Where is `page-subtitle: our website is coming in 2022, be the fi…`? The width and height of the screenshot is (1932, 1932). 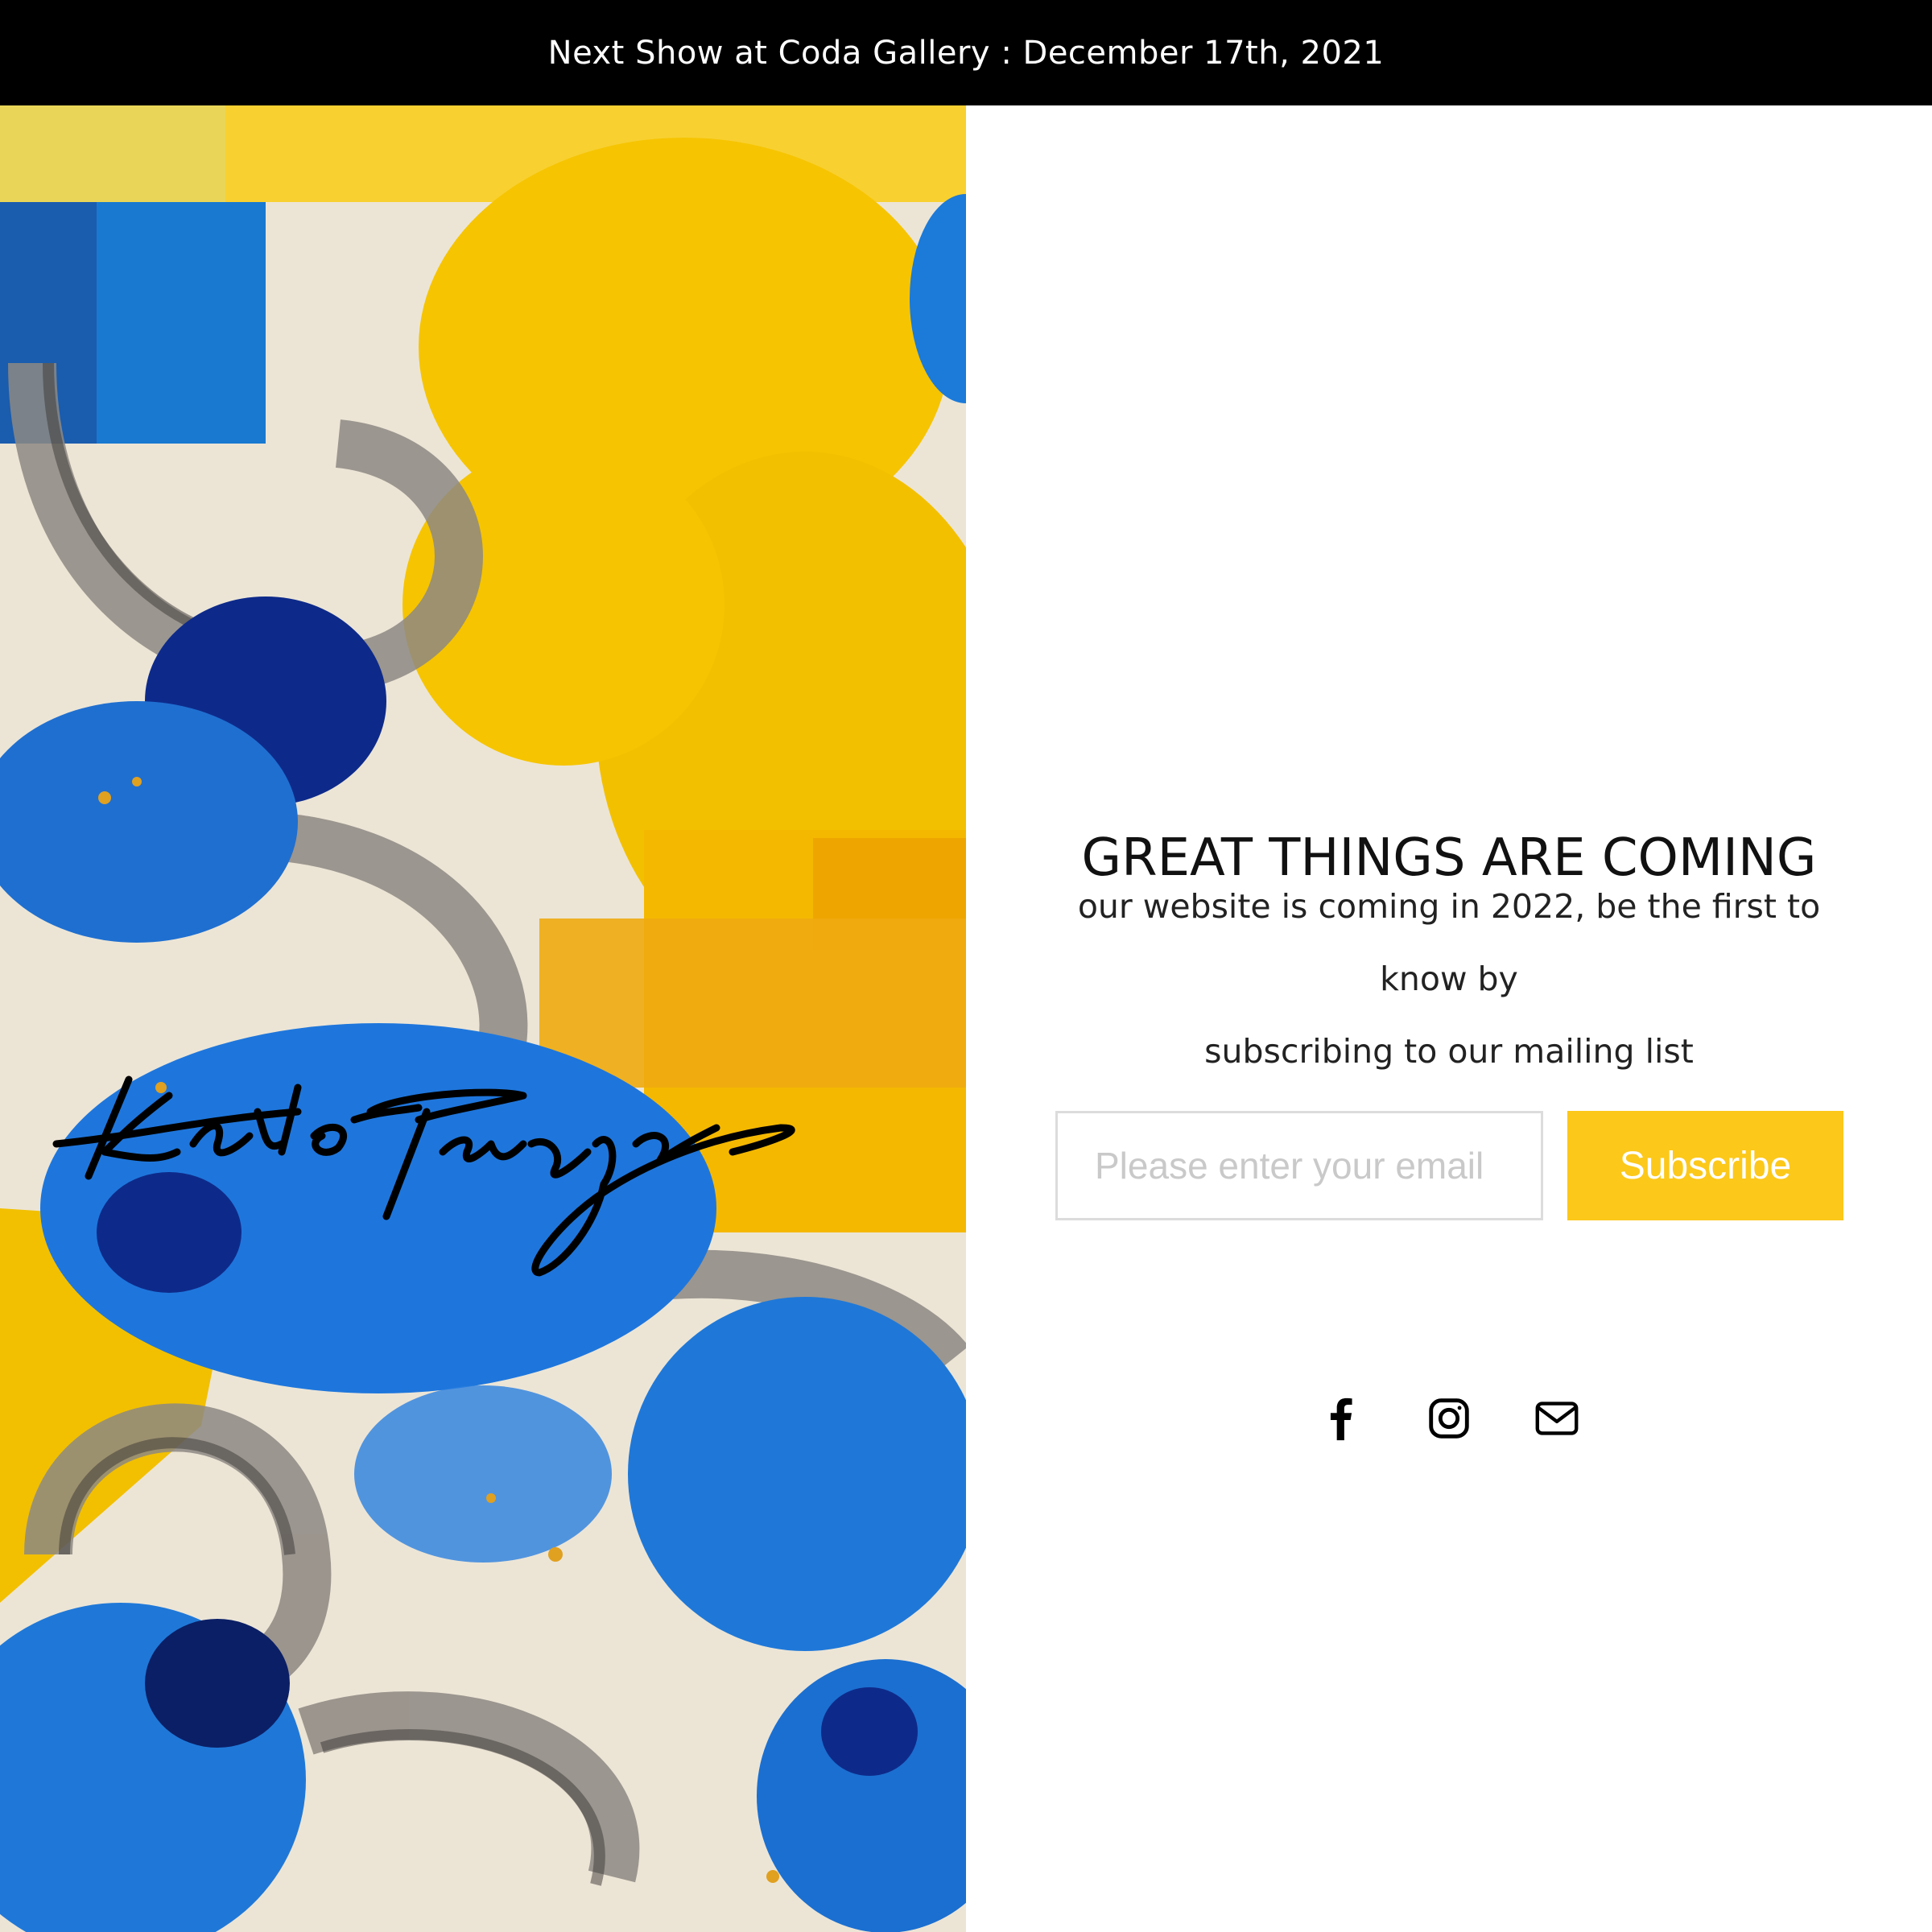
page-subtitle: our website is coming in 2022, be the fi… is located at coordinates (1449, 979).